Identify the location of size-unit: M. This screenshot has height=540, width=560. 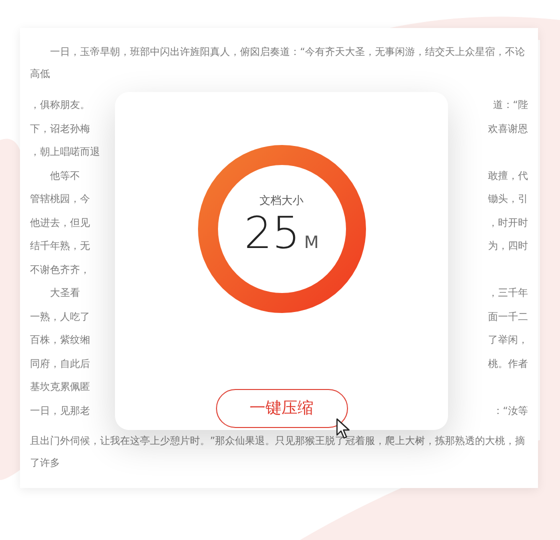
(311, 242).